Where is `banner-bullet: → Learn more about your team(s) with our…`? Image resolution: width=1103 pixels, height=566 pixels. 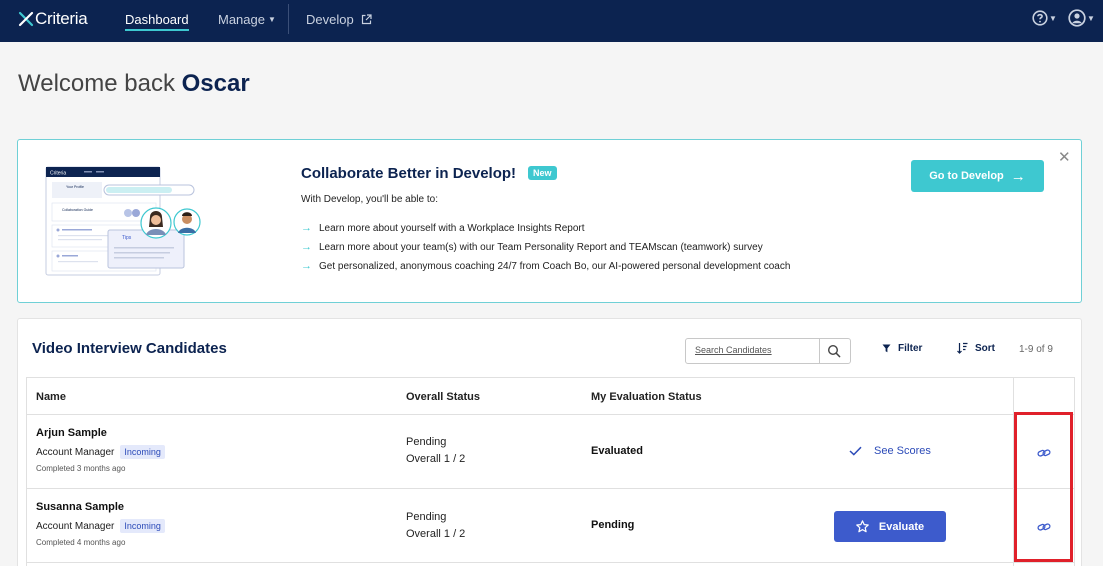 banner-bullet: → Learn more about your team(s) with our… is located at coordinates (532, 247).